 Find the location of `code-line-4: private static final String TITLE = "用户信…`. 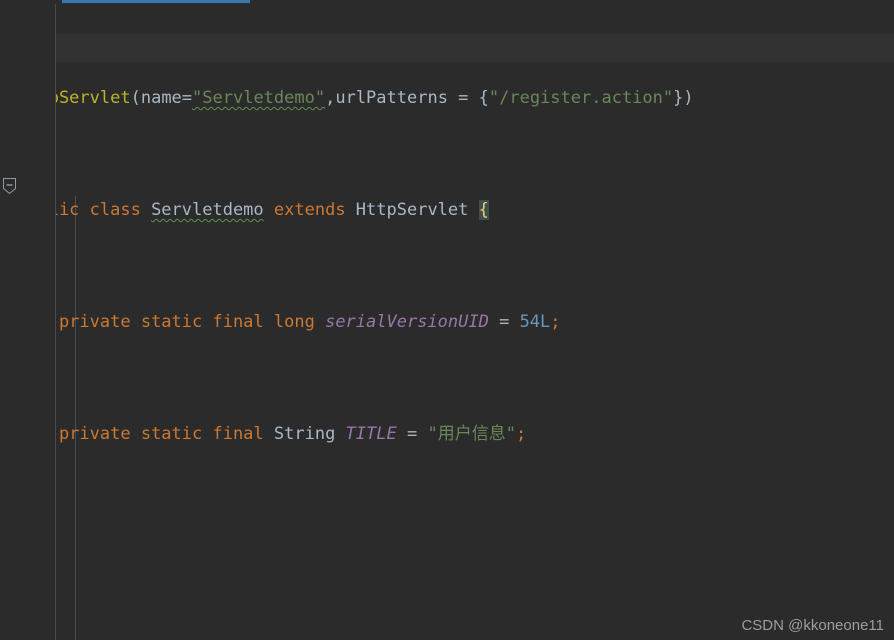

code-line-4: private static final String TITLE = "用户信… is located at coordinates (447, 434).